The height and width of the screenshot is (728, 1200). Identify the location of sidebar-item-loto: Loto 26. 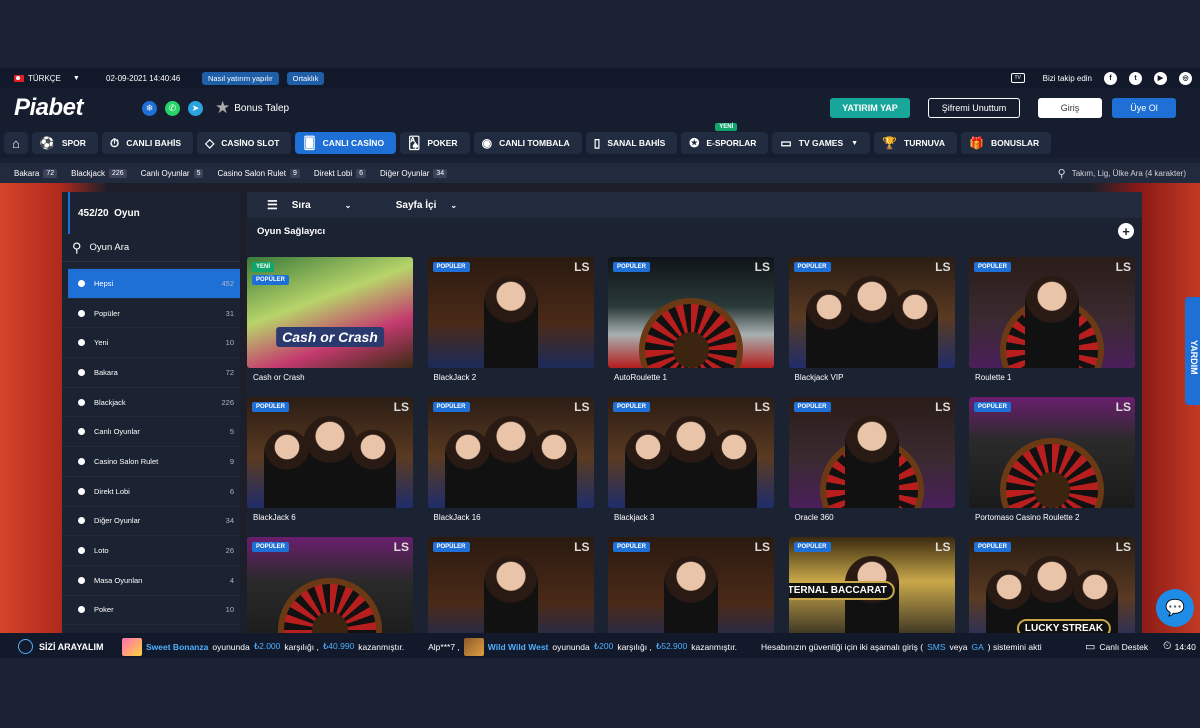
(151, 550).